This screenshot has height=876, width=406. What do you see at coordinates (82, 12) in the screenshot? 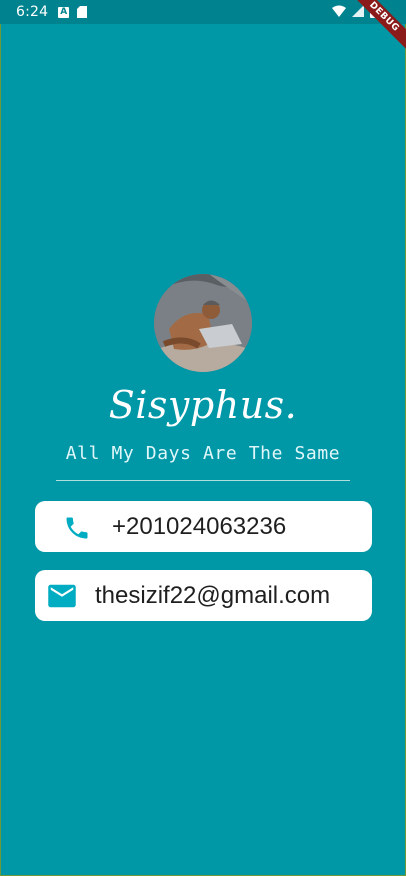
I see `sd-card-icon` at bounding box center [82, 12].